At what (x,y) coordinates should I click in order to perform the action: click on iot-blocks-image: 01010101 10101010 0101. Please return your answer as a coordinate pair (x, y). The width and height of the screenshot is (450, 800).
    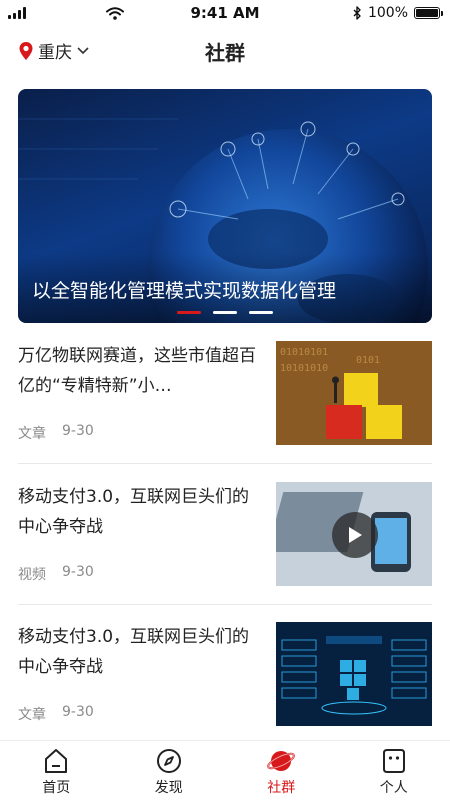
    Looking at the image, I should click on (354, 393).